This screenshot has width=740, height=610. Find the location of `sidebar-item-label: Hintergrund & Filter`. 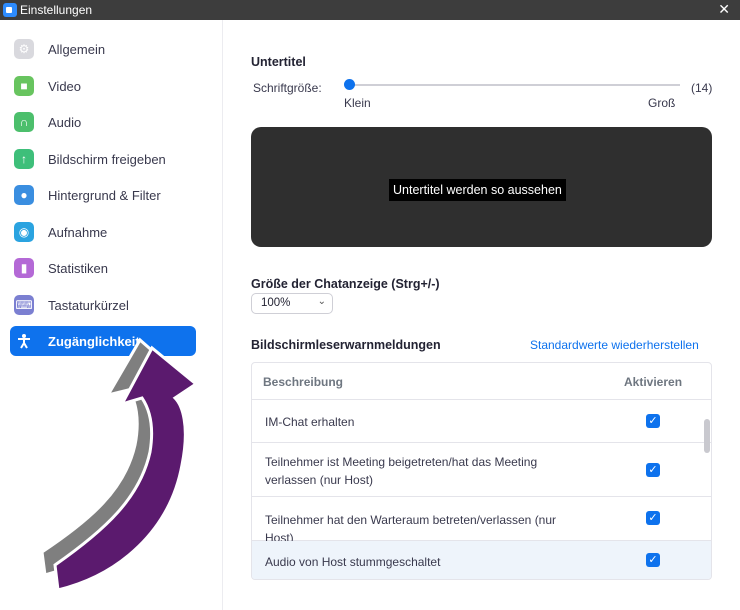

sidebar-item-label: Hintergrund & Filter is located at coordinates (104, 195).